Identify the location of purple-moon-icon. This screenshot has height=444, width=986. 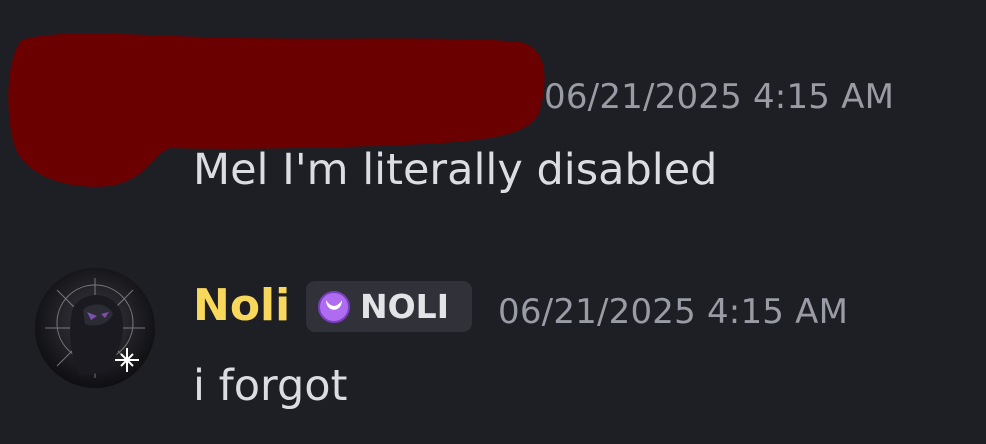
(334, 307).